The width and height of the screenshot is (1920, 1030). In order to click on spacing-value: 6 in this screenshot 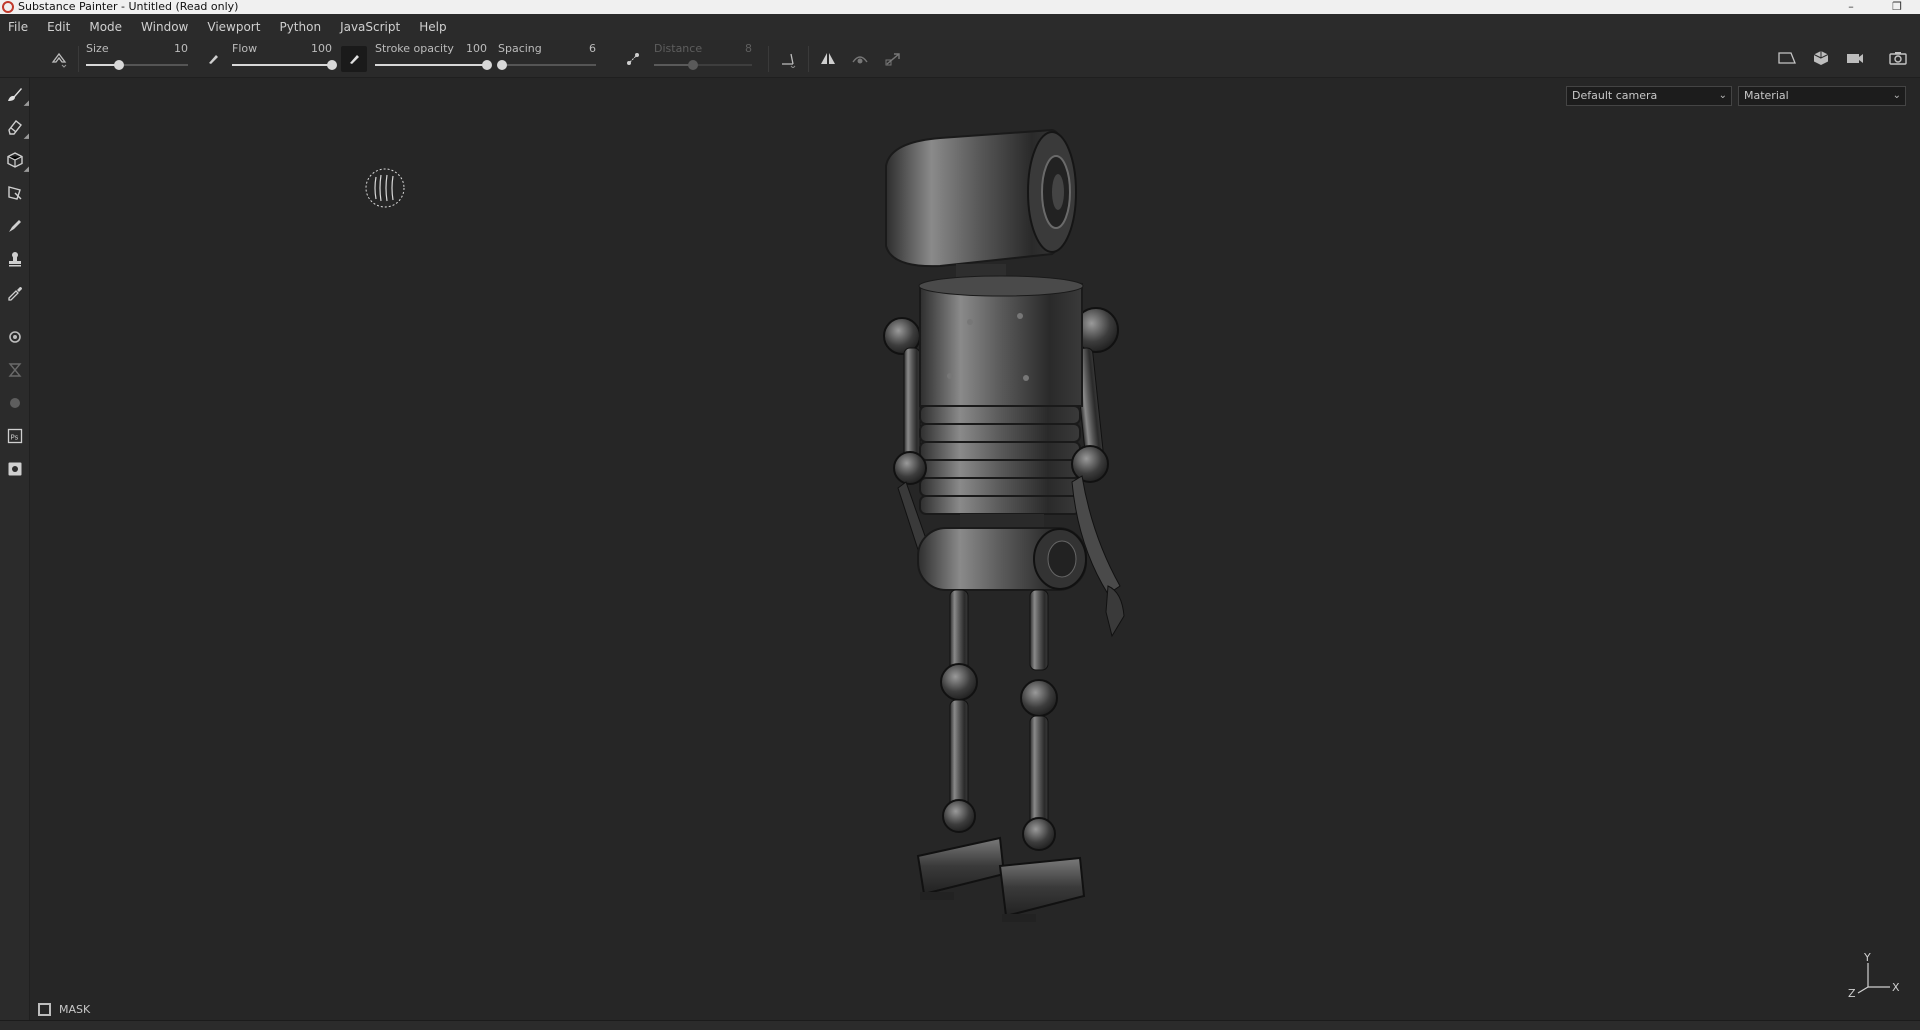, I will do `click(592, 48)`.